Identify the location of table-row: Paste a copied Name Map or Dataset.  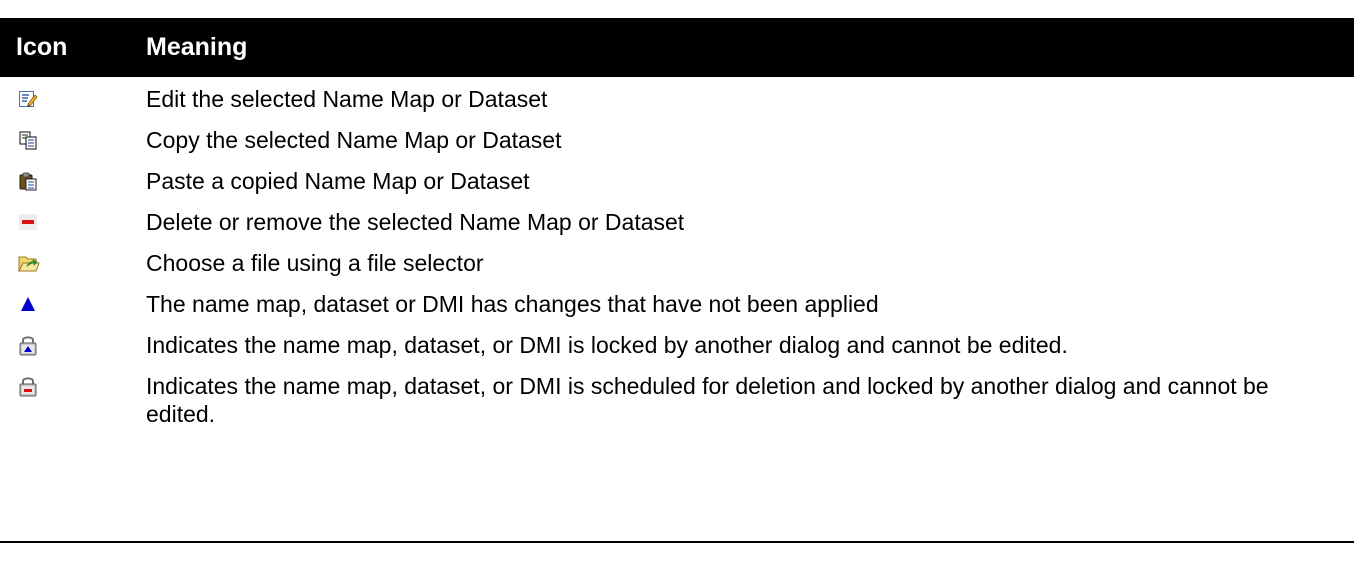
(677, 181).